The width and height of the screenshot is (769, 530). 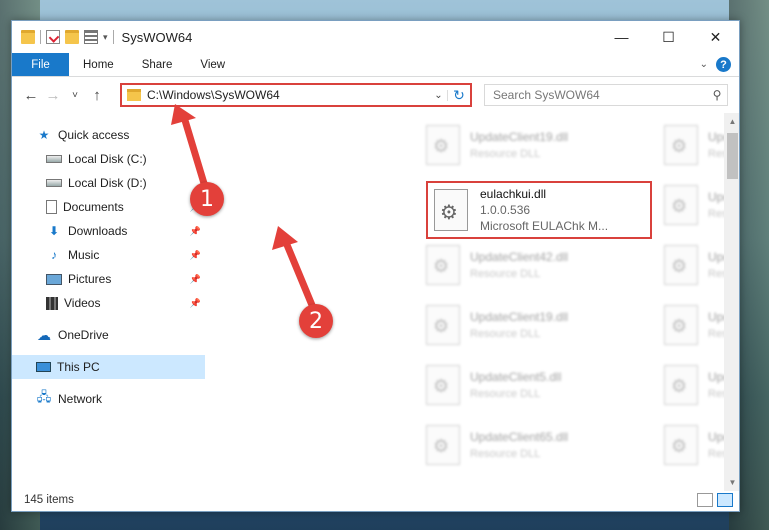 I want to click on sidebar-item-pictures: Pictures 📌, so click(x=108, y=279).